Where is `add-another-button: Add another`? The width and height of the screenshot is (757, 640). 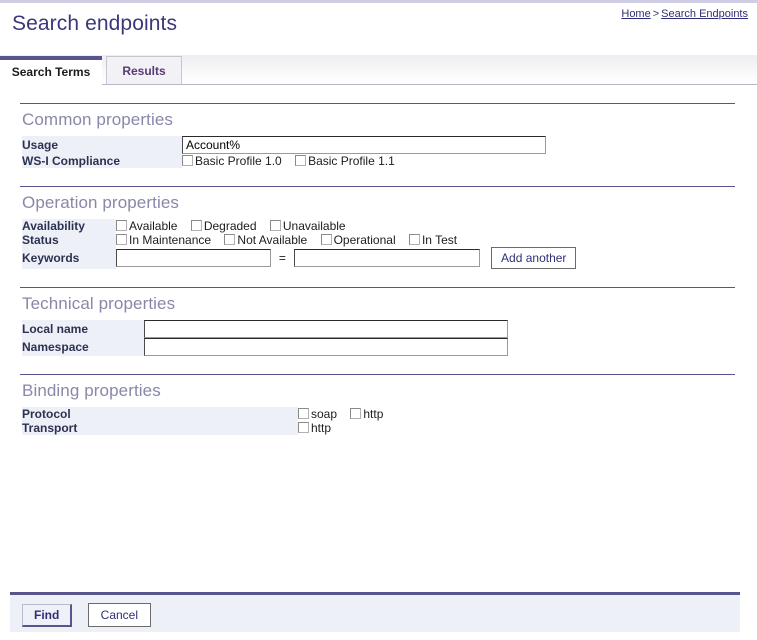 add-another-button: Add another is located at coordinates (534, 258).